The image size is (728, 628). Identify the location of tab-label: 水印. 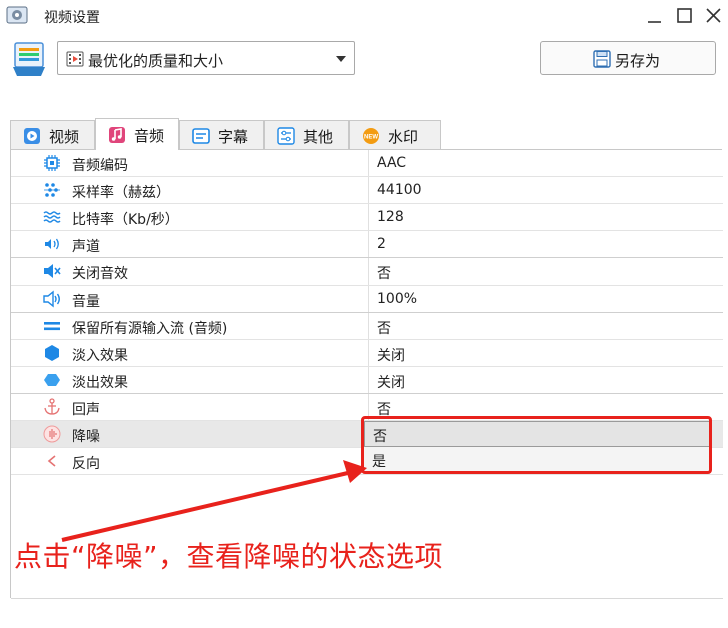
(403, 137).